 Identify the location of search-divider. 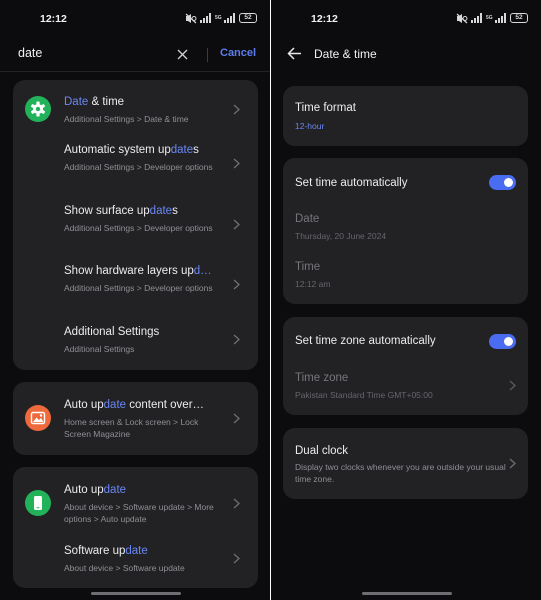
(207, 55).